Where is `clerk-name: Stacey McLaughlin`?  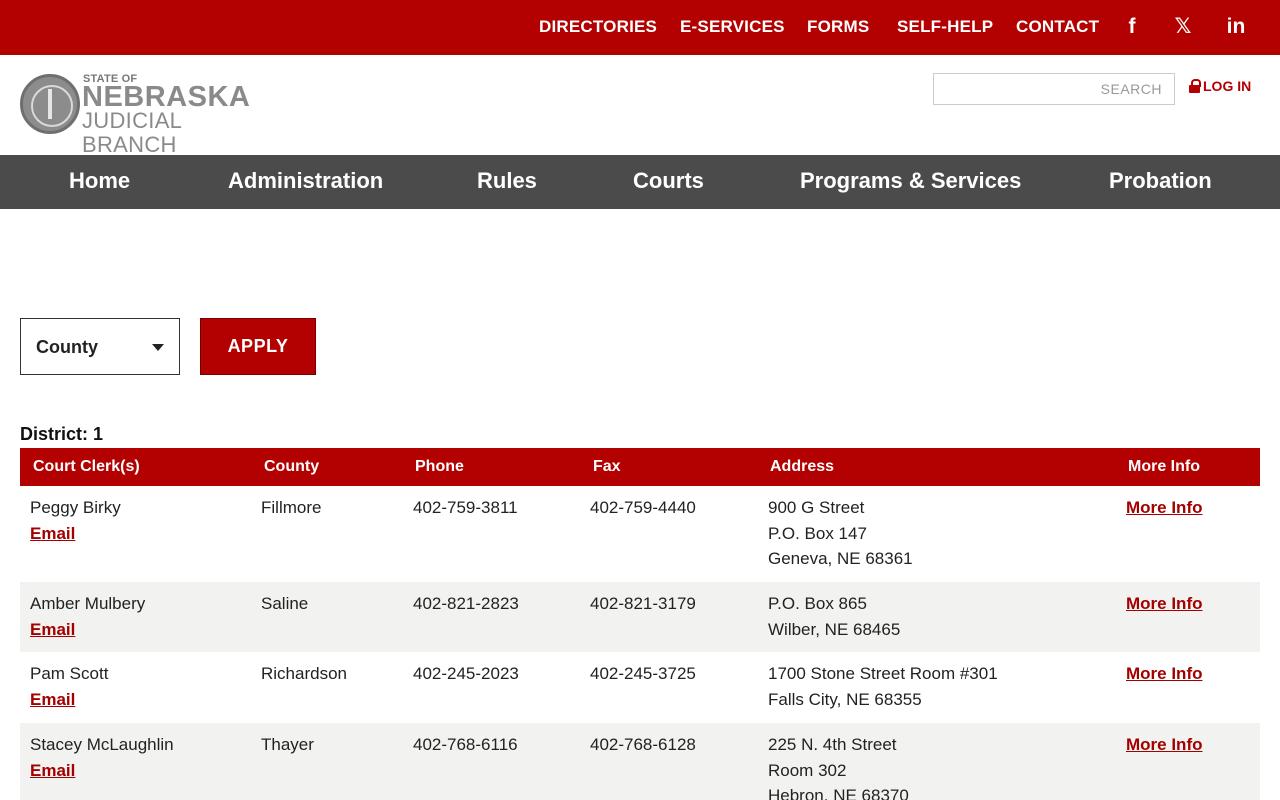 clerk-name: Stacey McLaughlin is located at coordinates (102, 744).